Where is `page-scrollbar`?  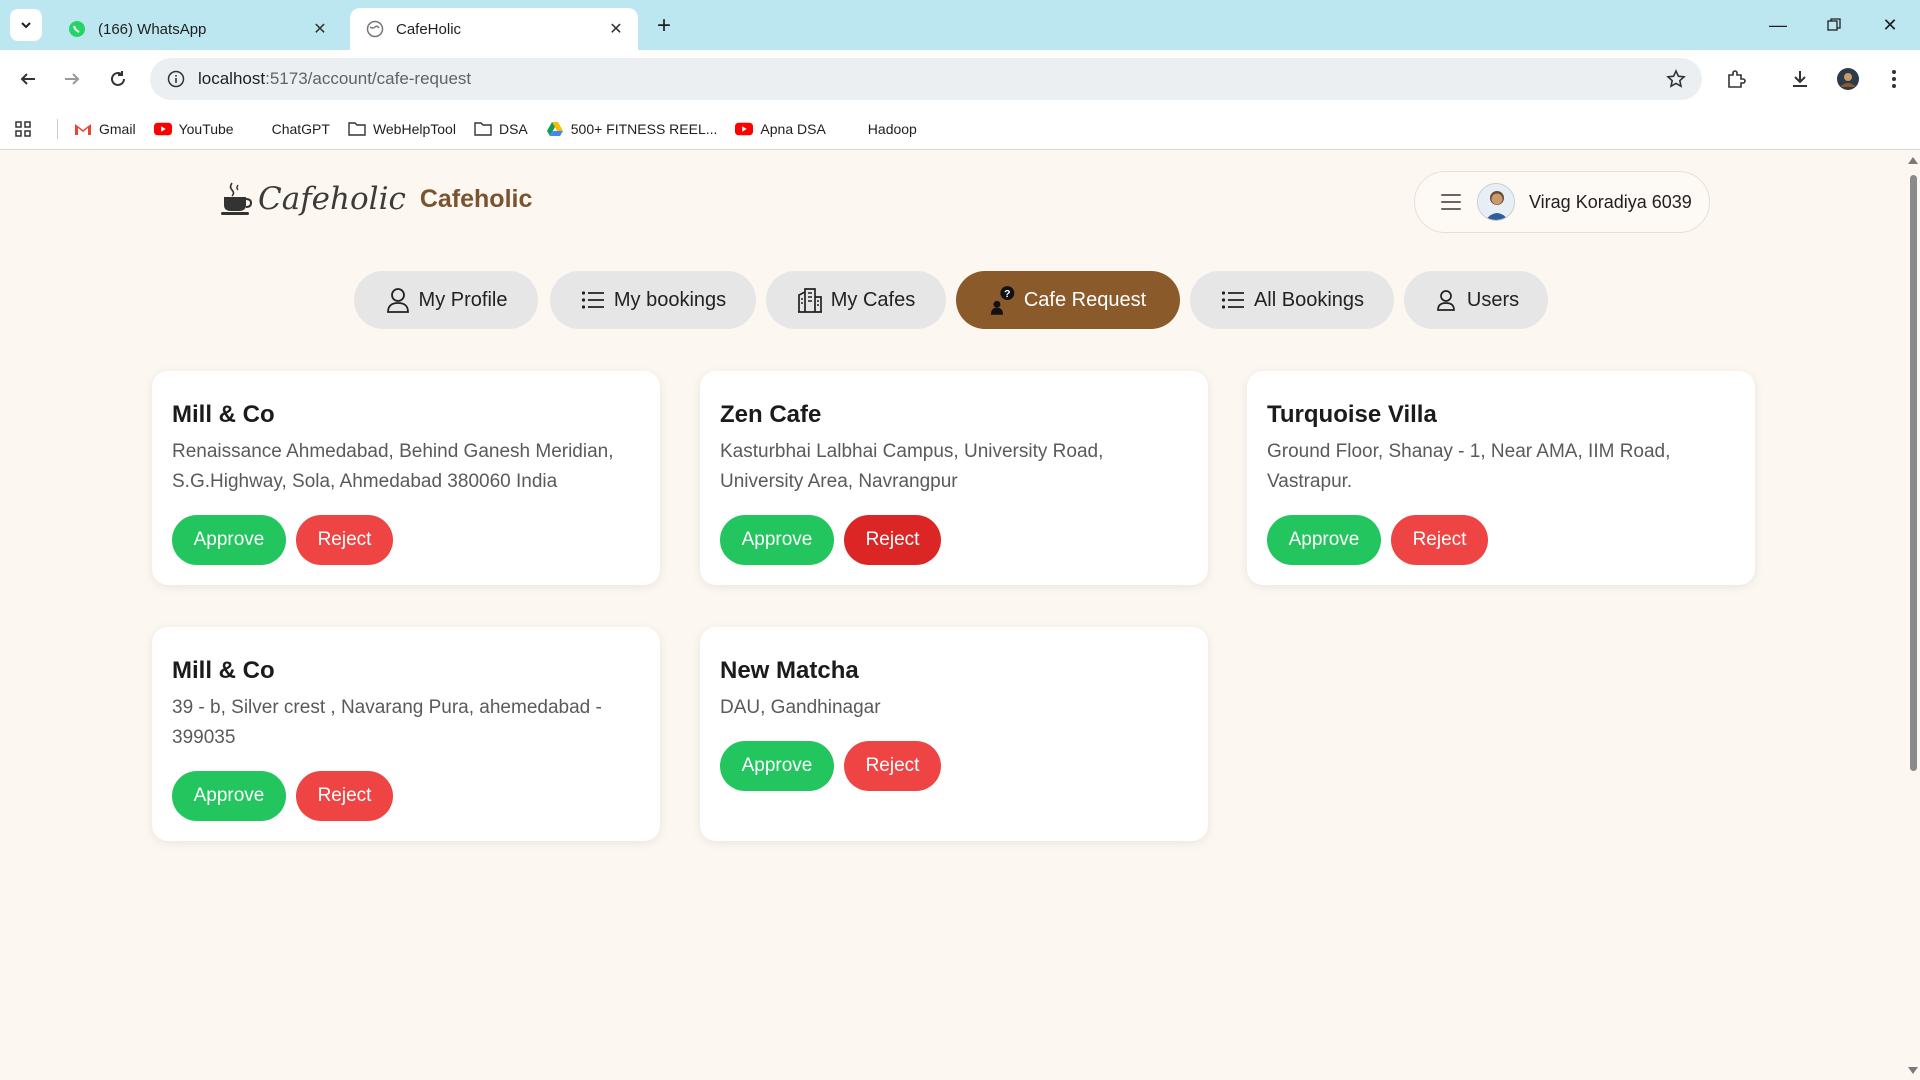
page-scrollbar is located at coordinates (1913, 615).